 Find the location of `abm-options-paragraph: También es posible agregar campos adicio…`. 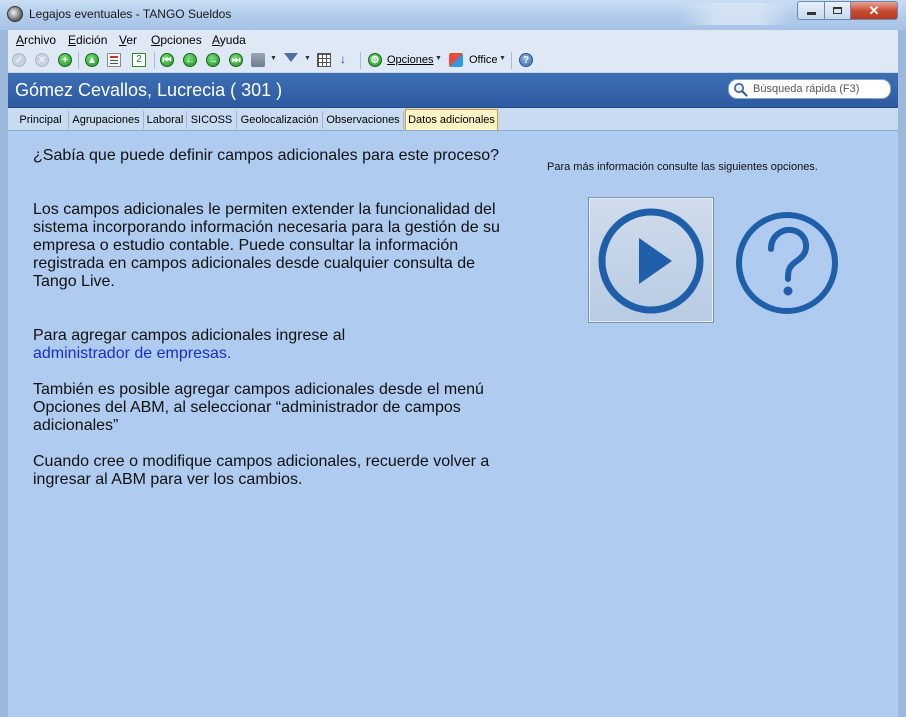

abm-options-paragraph: También es posible agregar campos adicio… is located at coordinates (258, 407).